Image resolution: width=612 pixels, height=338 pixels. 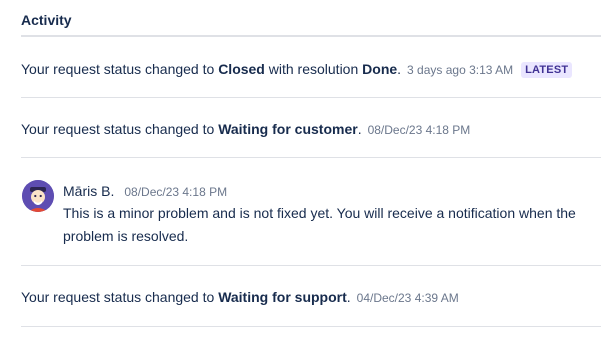 I want to click on user-avatar-icon, so click(x=38, y=196).